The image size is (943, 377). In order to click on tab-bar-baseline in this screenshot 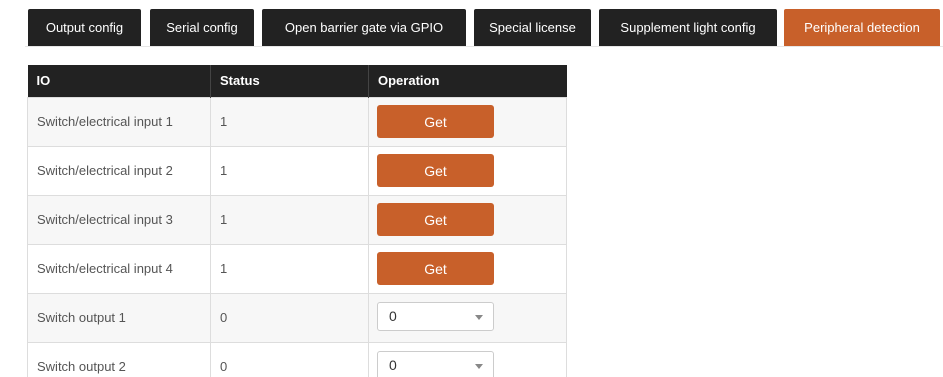, I will do `click(484, 46)`.